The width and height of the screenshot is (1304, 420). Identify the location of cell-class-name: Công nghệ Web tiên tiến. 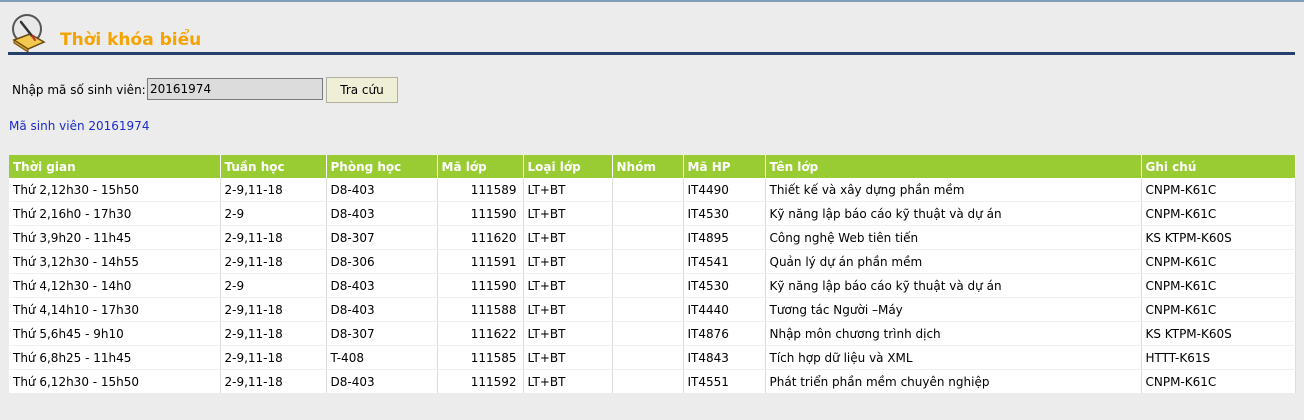
(953, 237).